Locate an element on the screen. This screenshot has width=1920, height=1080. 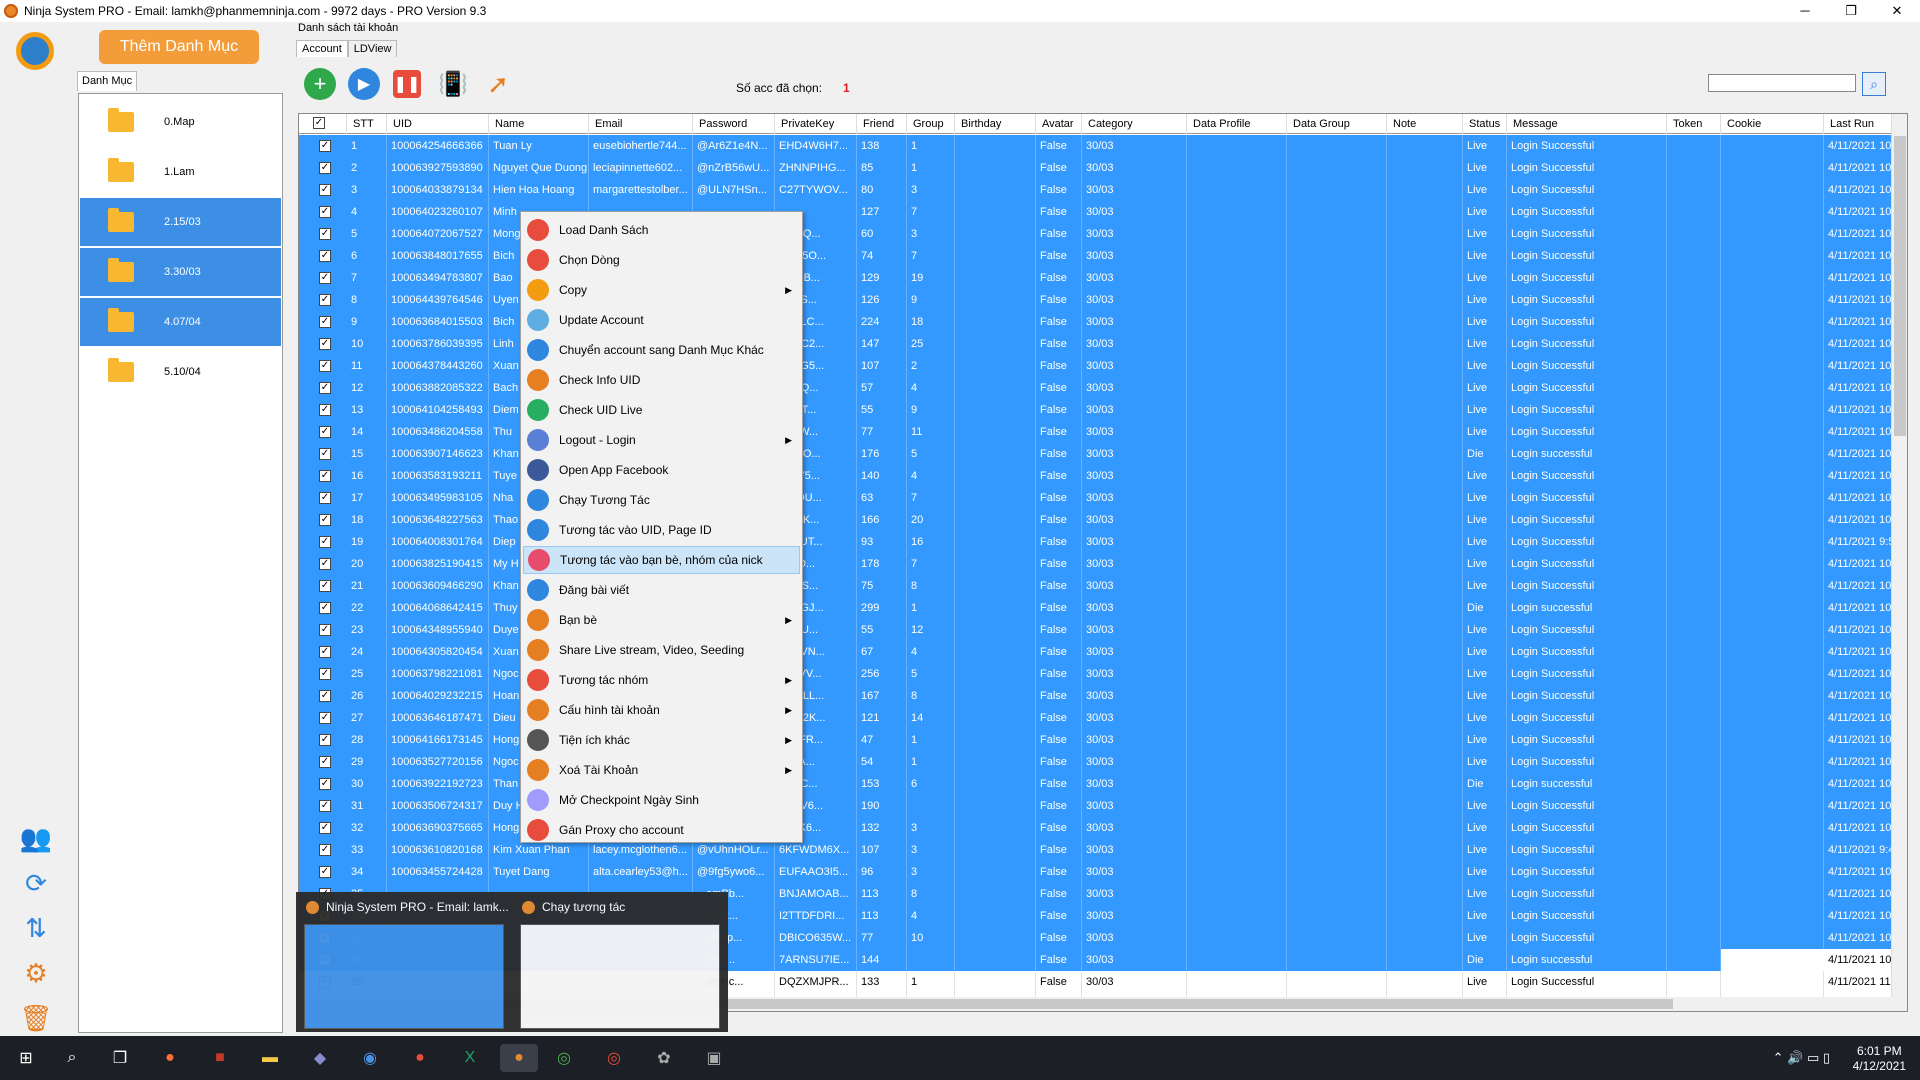
menu-item: Open App Facebook is located at coordinates (661, 470).